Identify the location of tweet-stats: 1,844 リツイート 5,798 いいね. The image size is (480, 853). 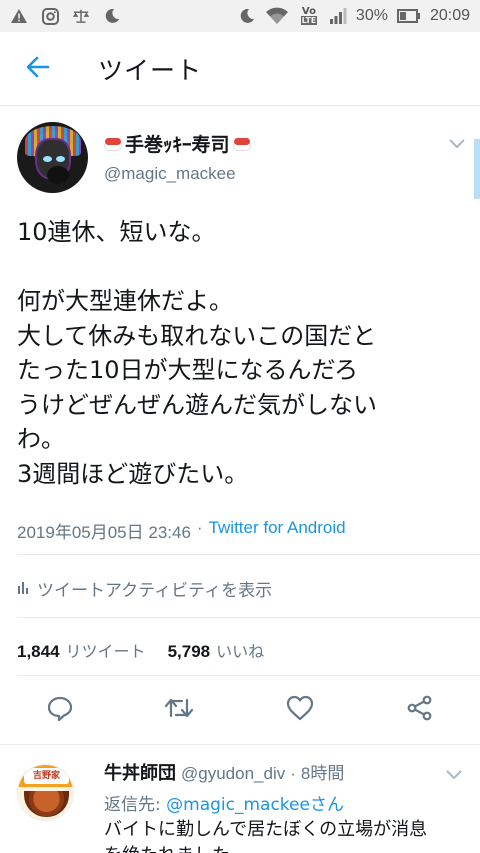
(140, 650).